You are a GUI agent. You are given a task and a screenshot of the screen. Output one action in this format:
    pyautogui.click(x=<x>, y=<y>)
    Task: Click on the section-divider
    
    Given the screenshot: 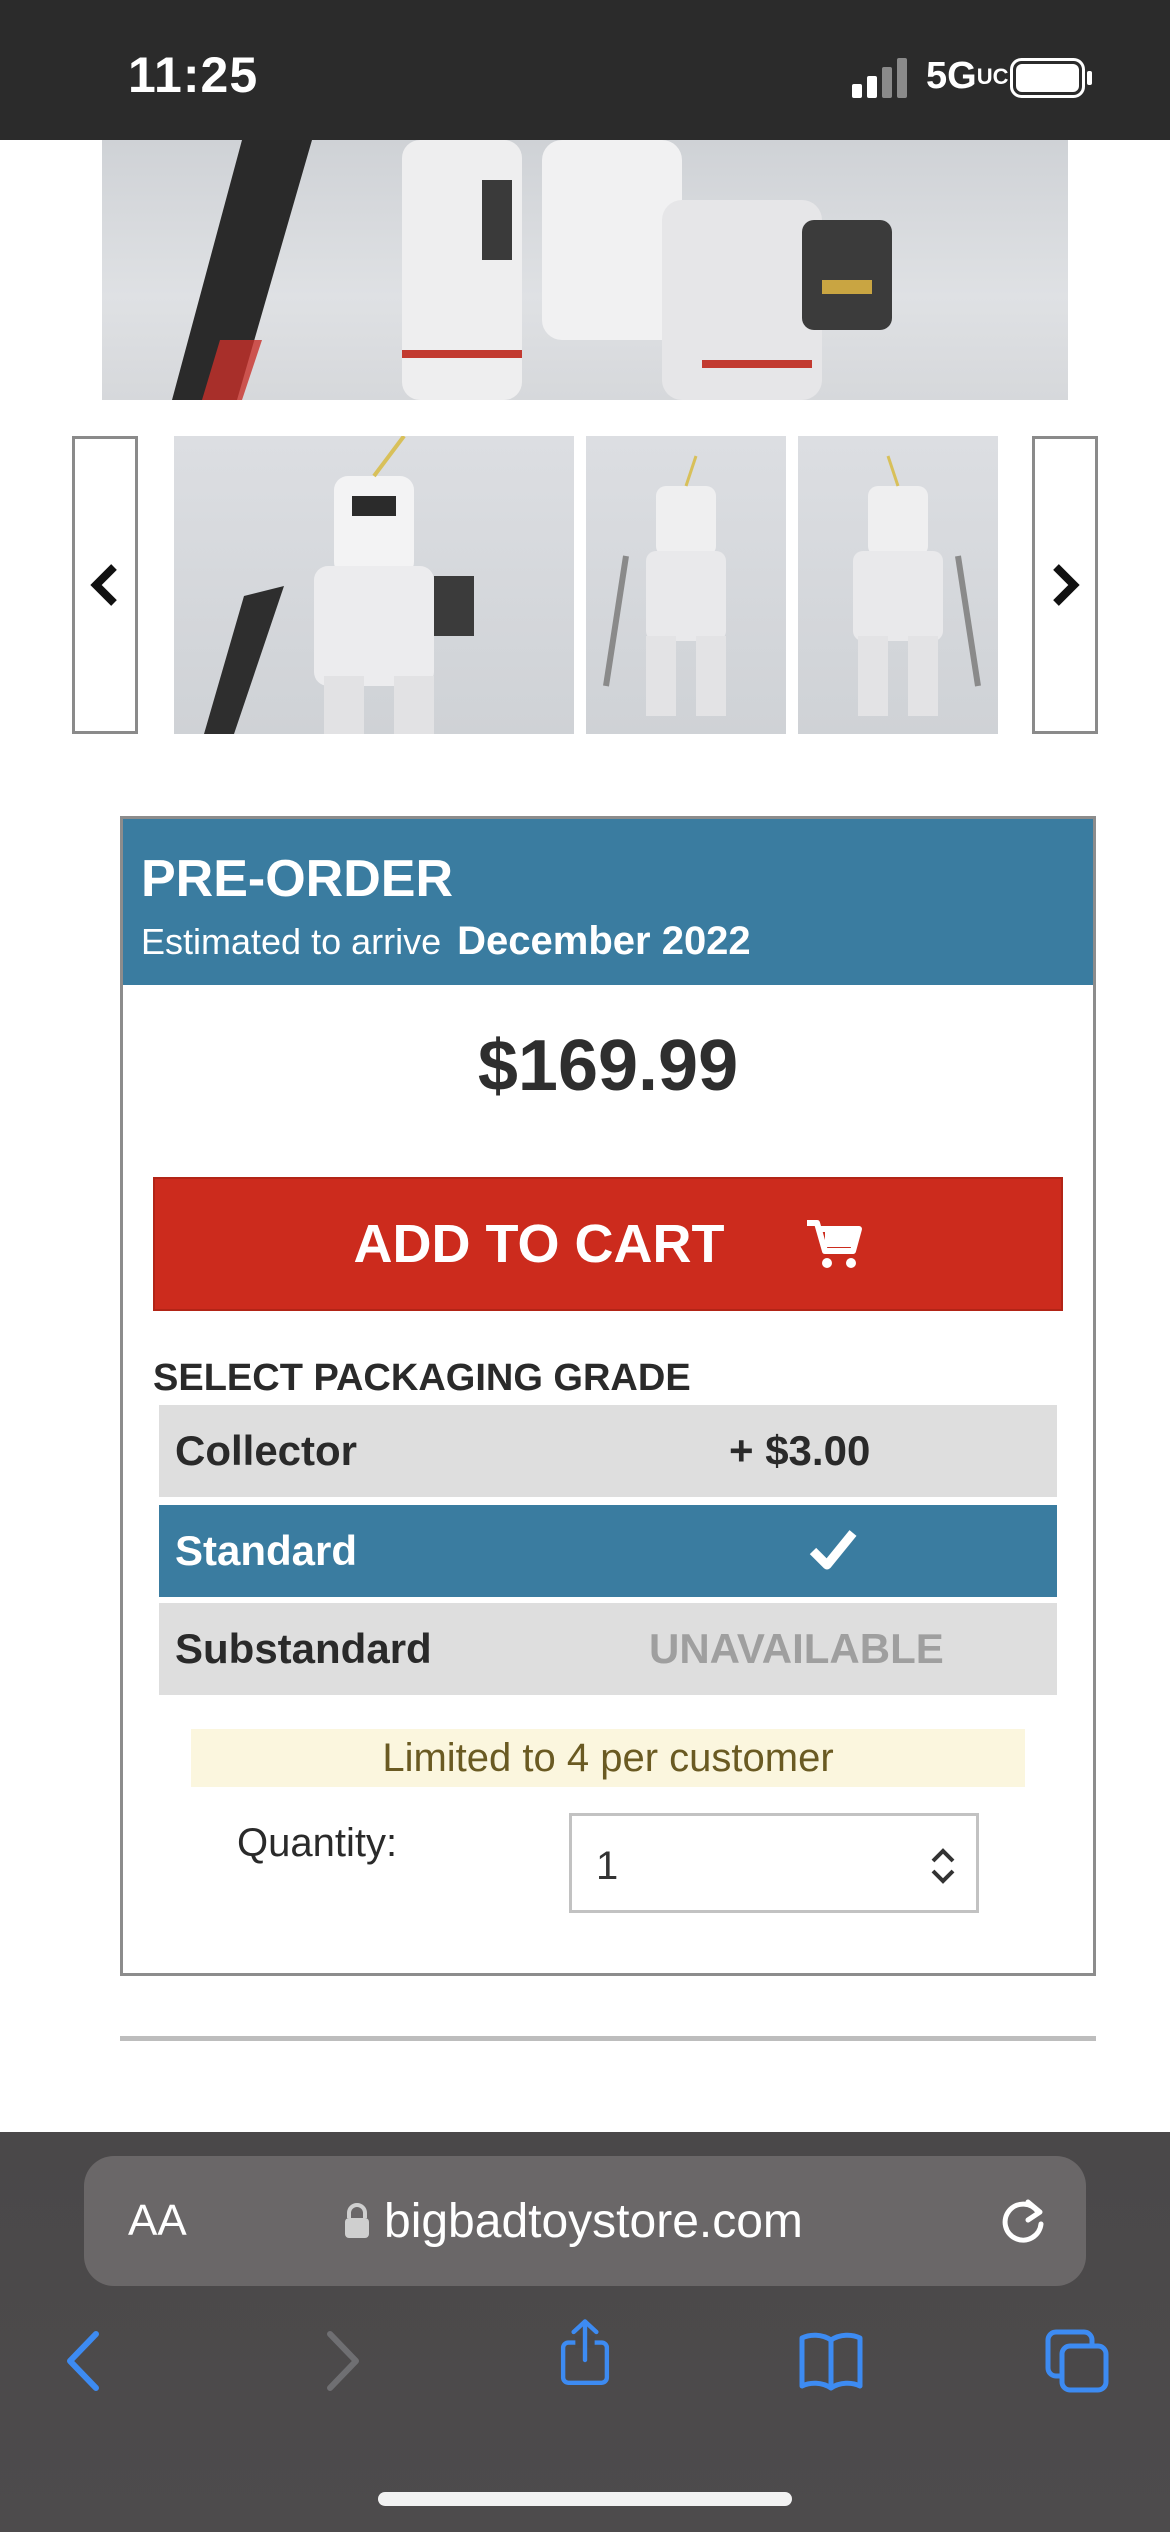 What is the action you would take?
    pyautogui.click(x=608, y=2038)
    